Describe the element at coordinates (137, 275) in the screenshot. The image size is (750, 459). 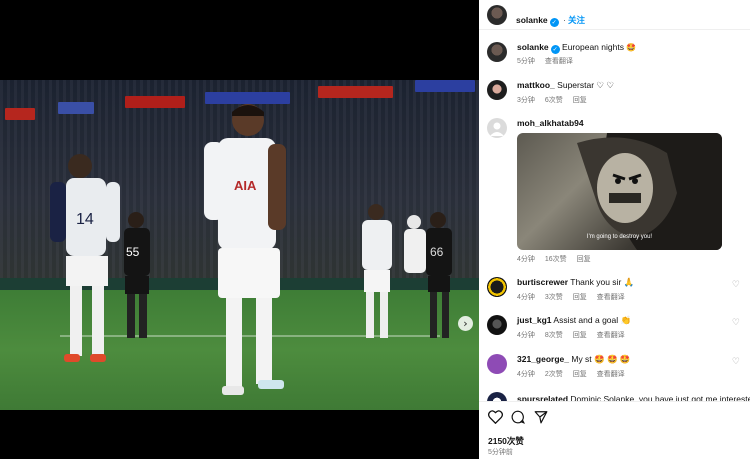
I see `player-opponent: 55` at that location.